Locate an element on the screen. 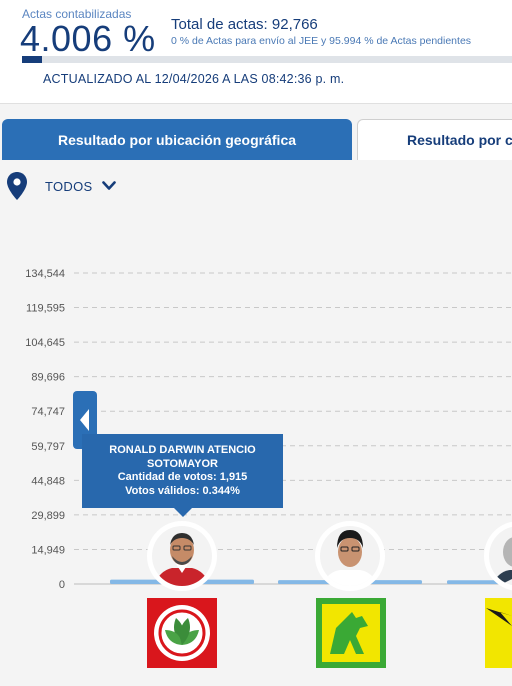 This screenshot has height=686, width=512. tooltip-name-line2: SOTOMAYOR is located at coordinates (182, 463).